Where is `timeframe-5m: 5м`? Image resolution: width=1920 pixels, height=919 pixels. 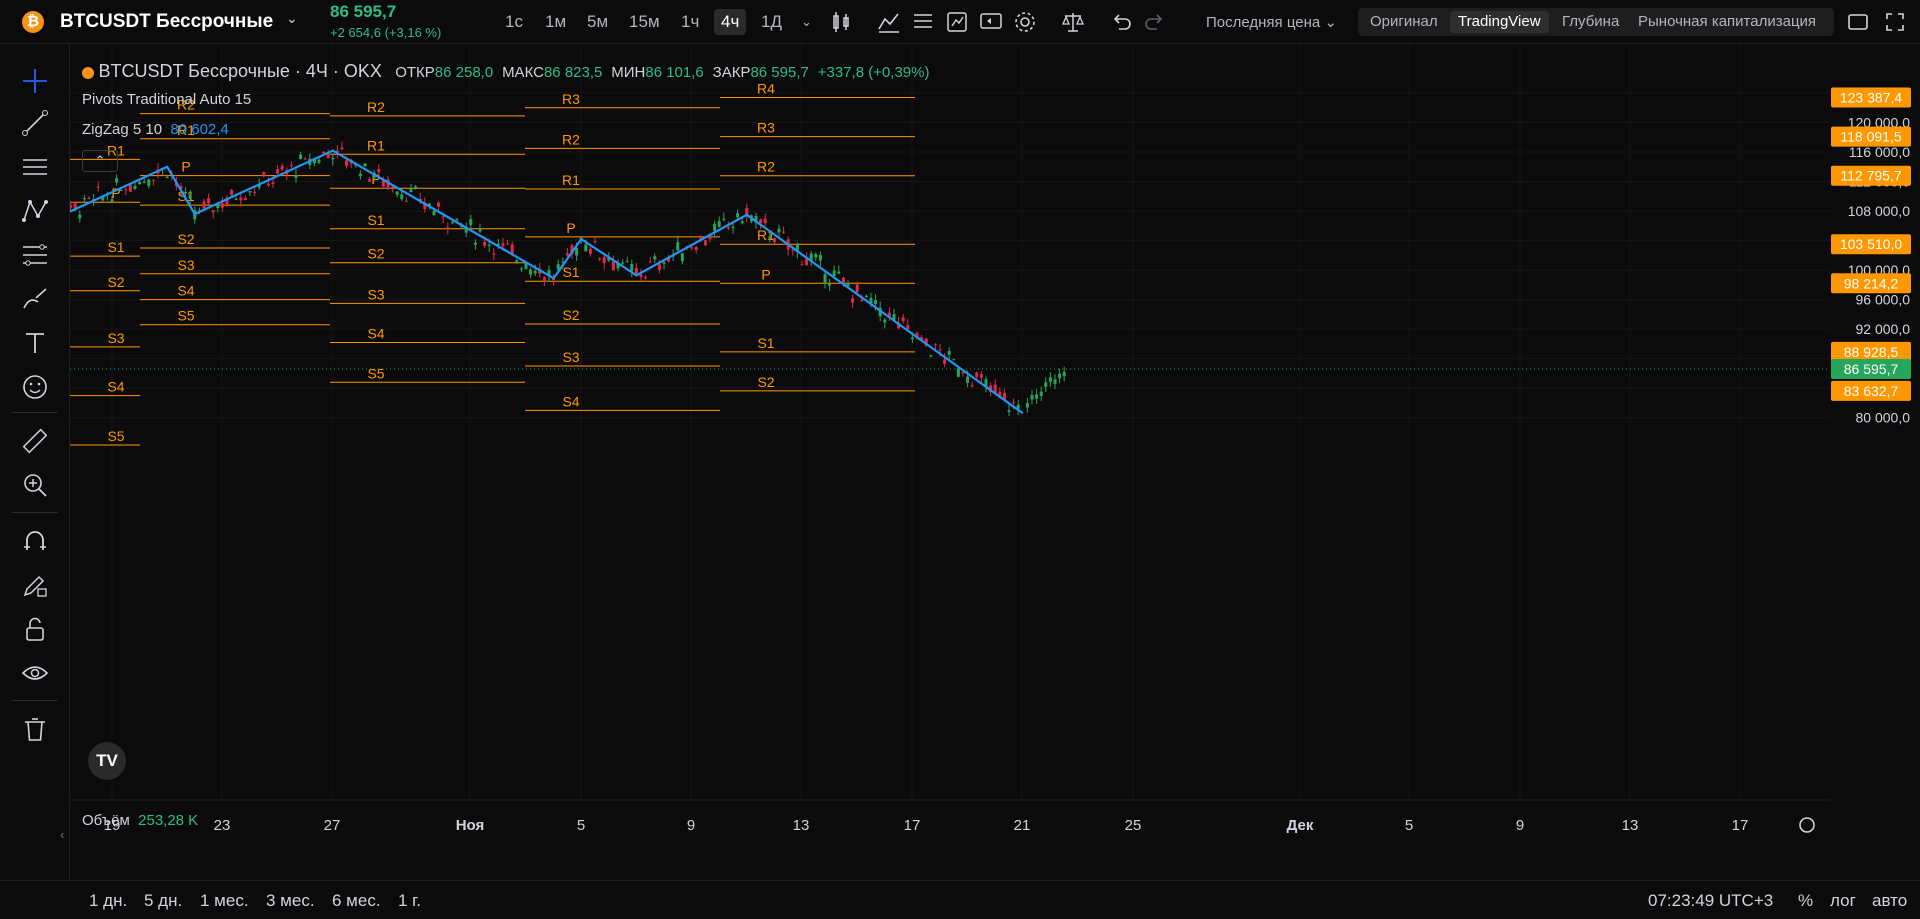
timeframe-5m: 5м is located at coordinates (597, 22).